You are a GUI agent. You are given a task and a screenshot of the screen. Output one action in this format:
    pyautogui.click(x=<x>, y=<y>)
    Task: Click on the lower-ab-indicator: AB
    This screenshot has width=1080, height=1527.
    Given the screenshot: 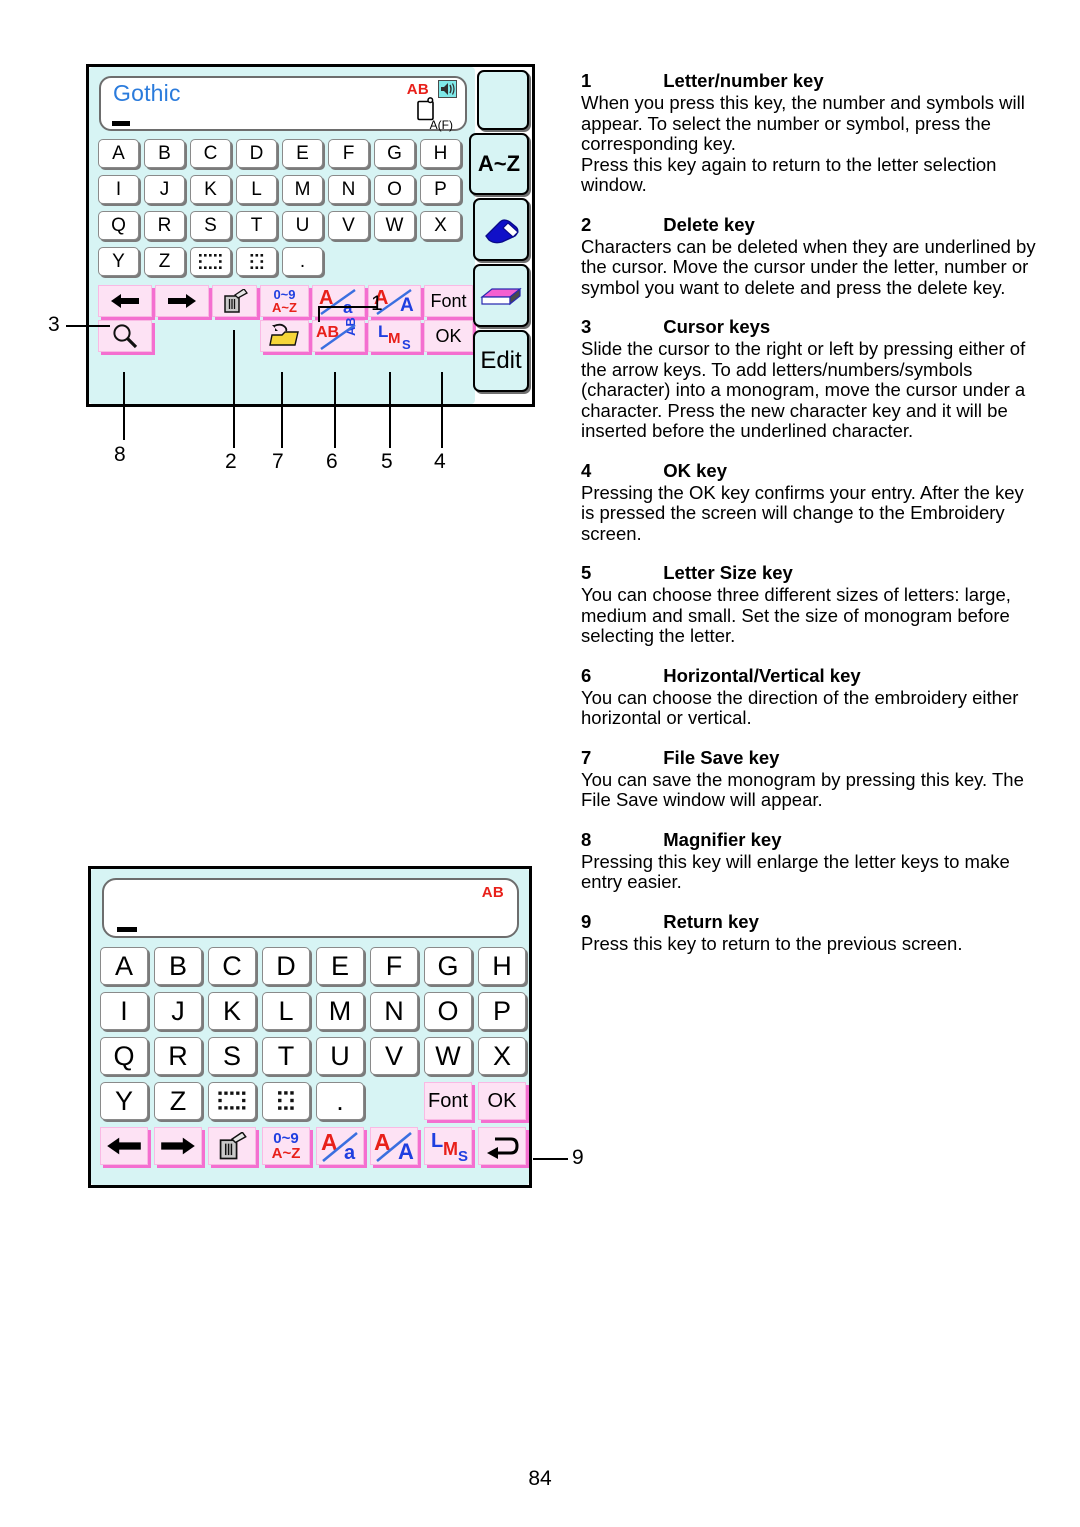 What is the action you would take?
    pyautogui.click(x=492, y=892)
    